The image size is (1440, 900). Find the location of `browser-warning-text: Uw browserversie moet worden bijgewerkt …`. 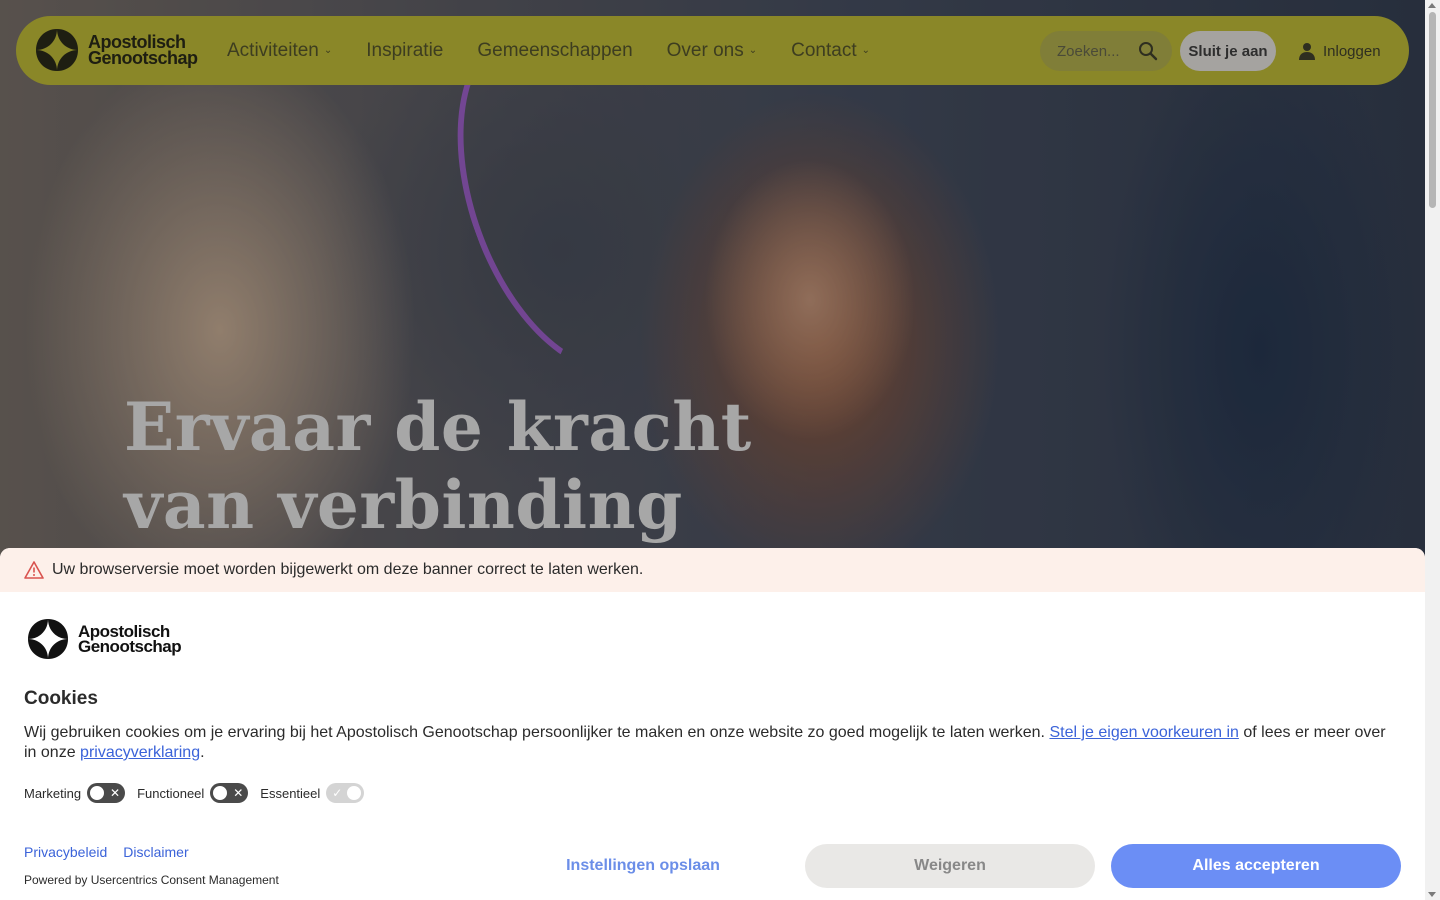

browser-warning-text: Uw browserversie moet worden bijgewerkt … is located at coordinates (348, 569).